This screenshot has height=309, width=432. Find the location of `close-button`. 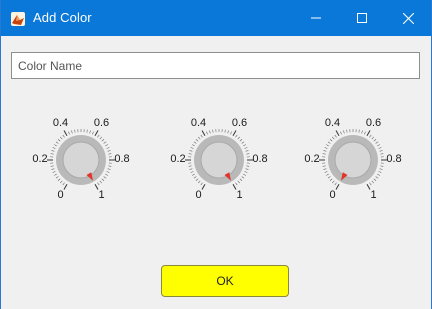

close-button is located at coordinates (408, 18).